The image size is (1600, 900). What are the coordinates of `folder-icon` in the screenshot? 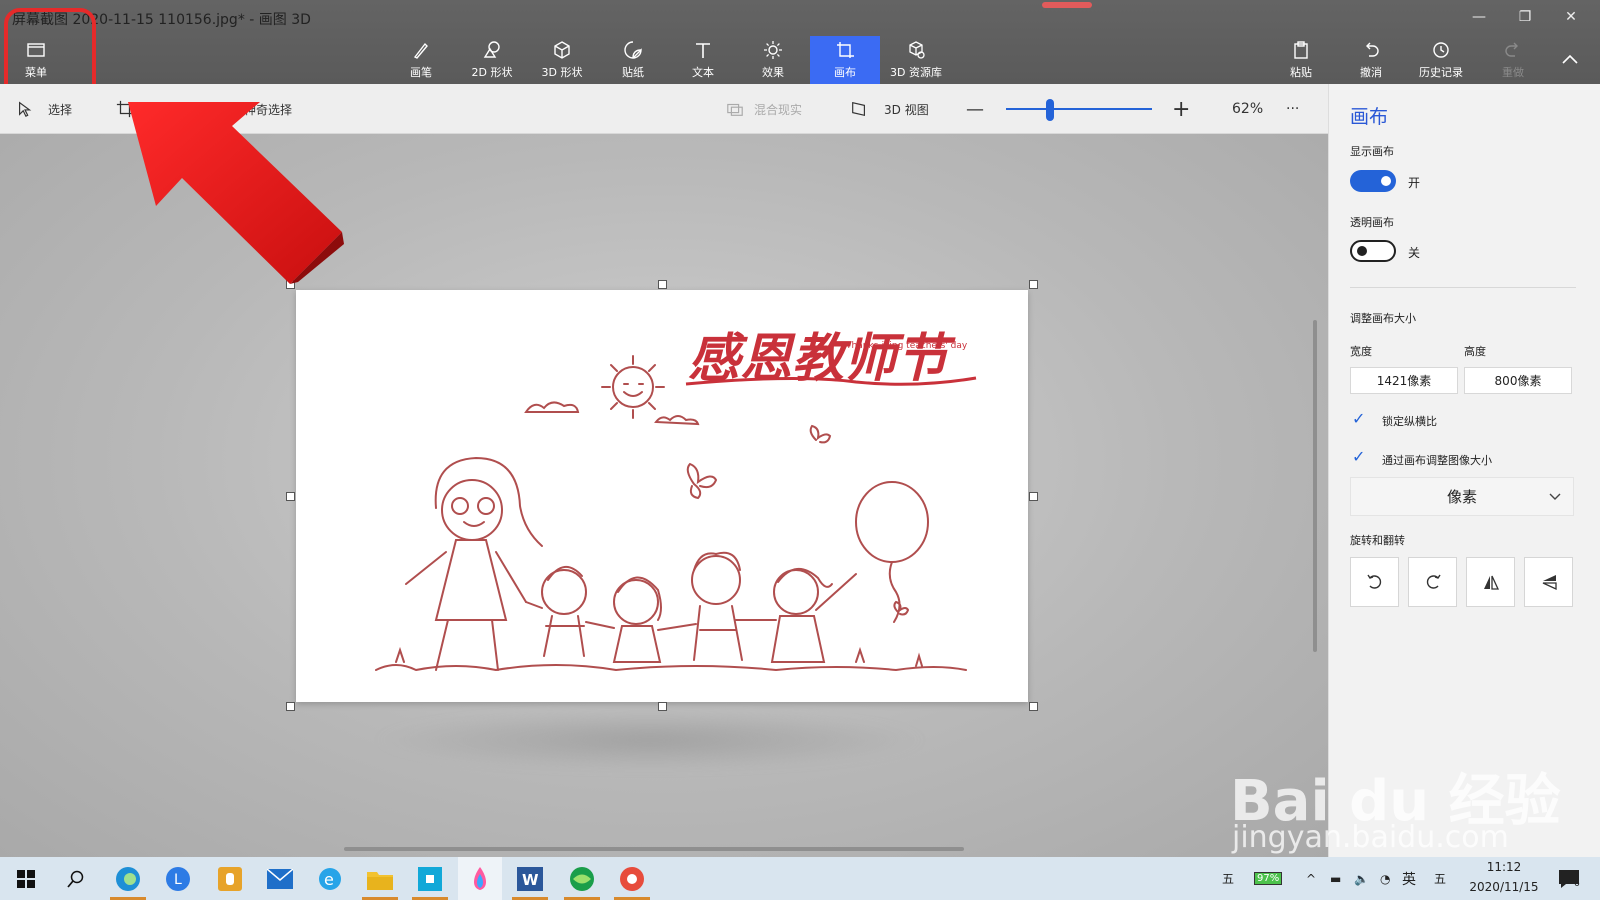 It's located at (380, 880).